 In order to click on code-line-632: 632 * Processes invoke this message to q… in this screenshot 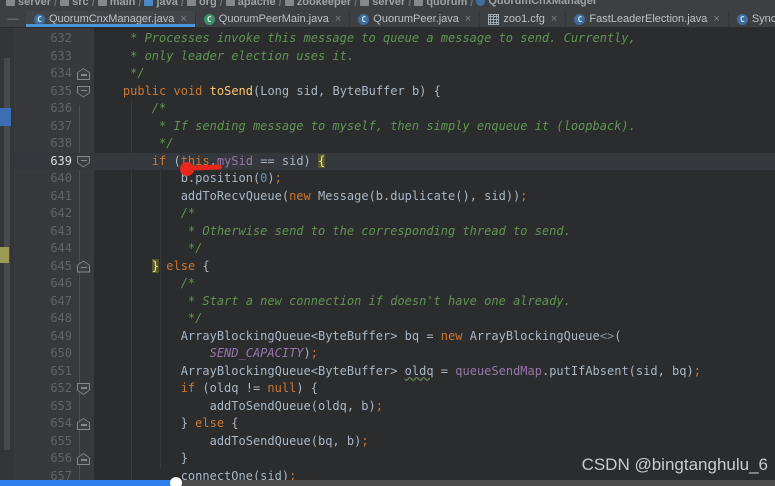, I will do `click(394, 39)`.